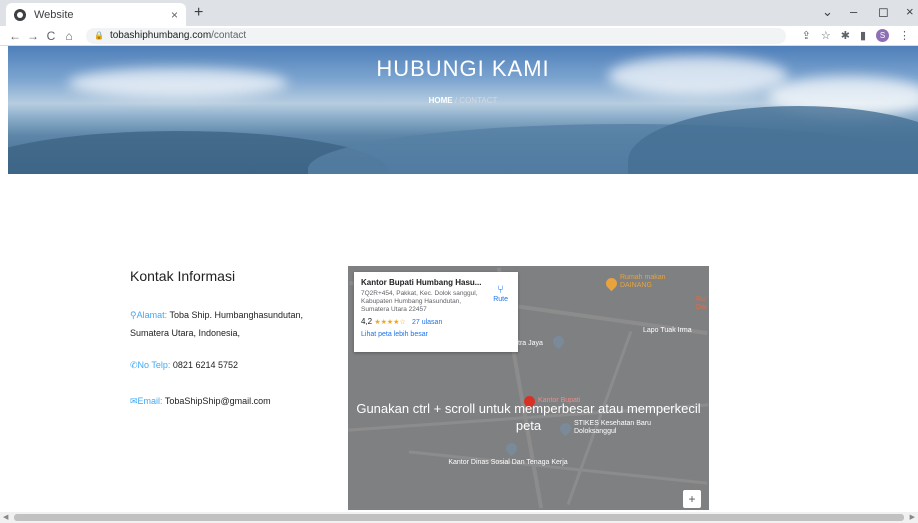 Image resolution: width=918 pixels, height=523 pixels. I want to click on directions-button: ⑂ Rute, so click(500, 293).